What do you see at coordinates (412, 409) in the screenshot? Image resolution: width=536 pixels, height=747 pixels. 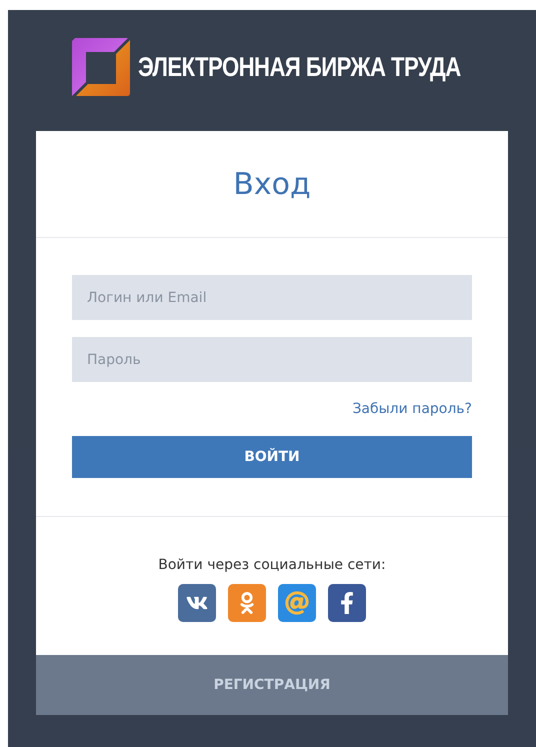 I see `forgot-password-link: Забыли пароль?` at bounding box center [412, 409].